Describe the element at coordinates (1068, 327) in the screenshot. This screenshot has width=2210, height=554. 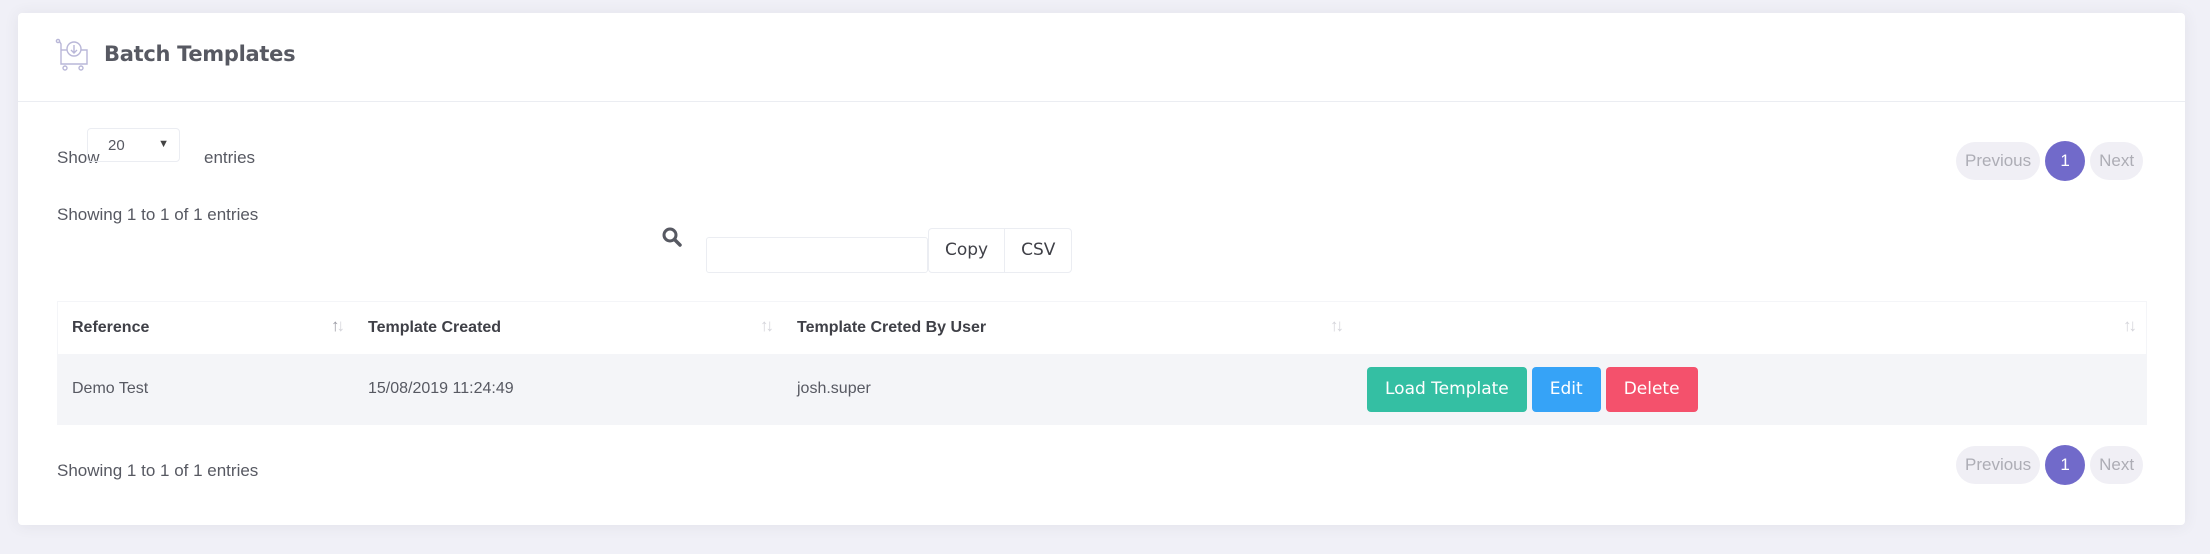
I see `column-header-created-by-user: Template Creted By User ↑↓` at that location.